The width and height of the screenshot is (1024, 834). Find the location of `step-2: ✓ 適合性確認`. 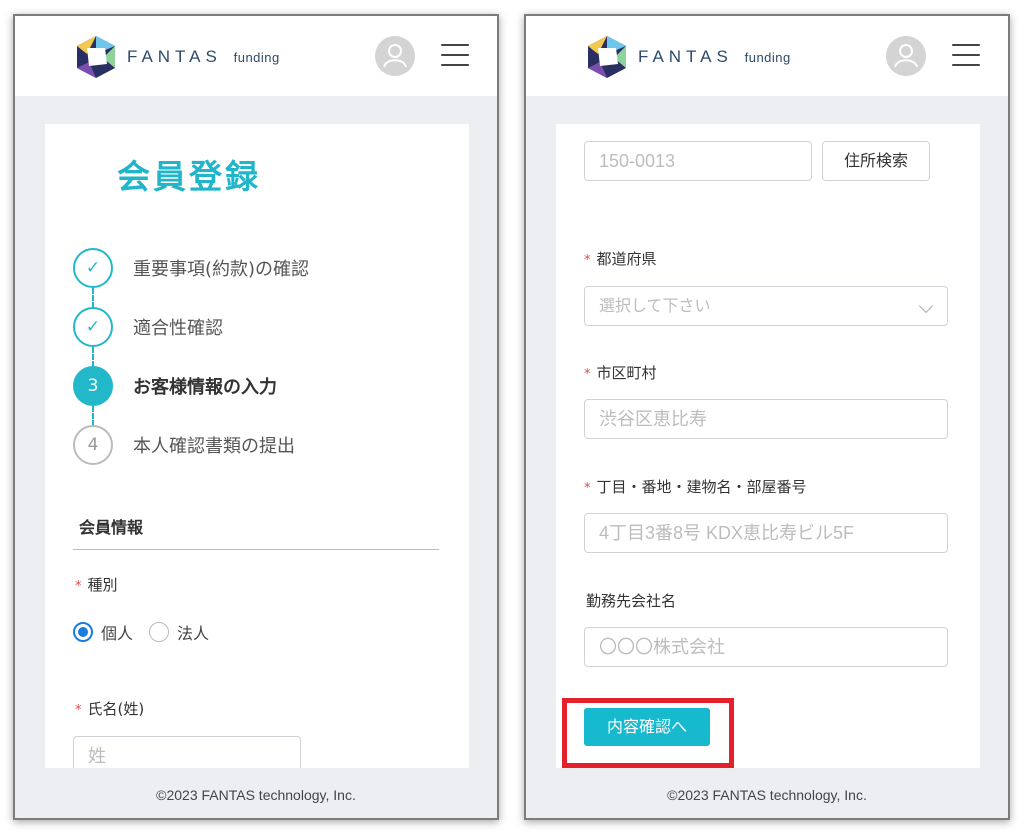

step-2: ✓ 適合性確認 is located at coordinates (148, 327).